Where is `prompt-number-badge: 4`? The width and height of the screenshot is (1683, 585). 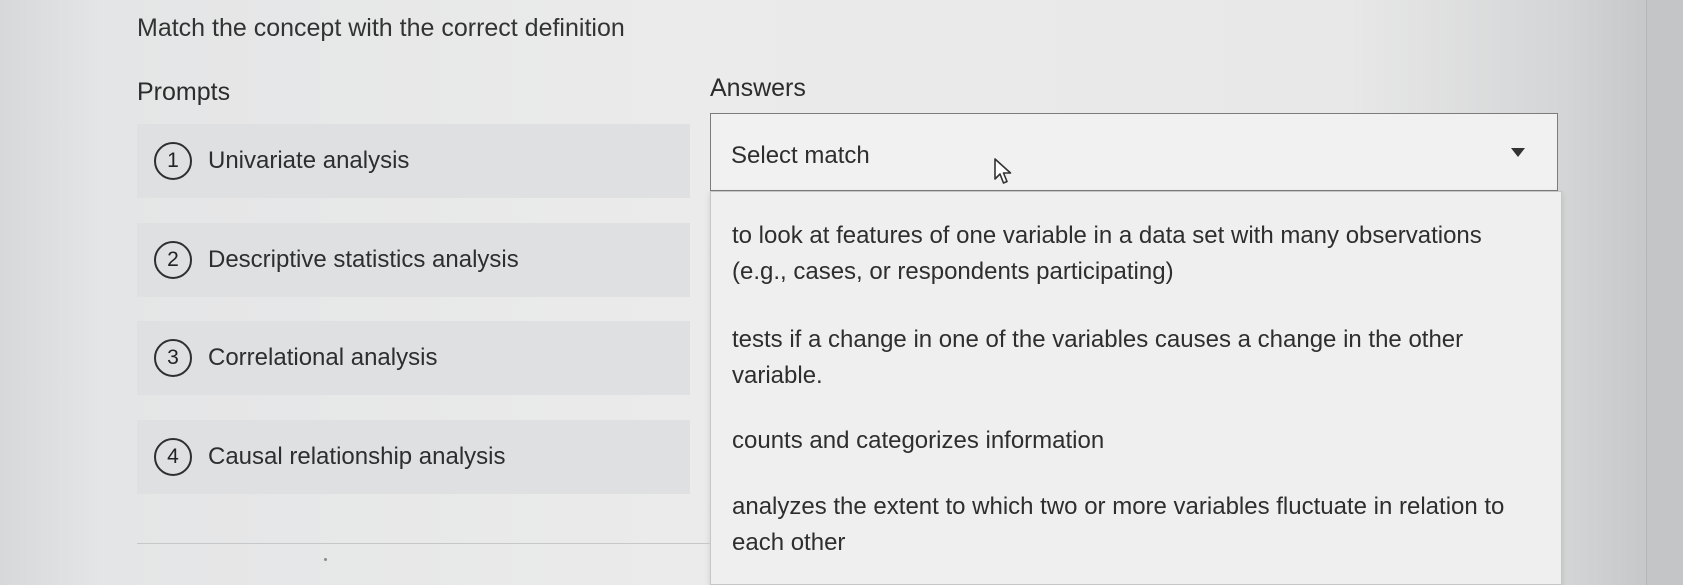 prompt-number-badge: 4 is located at coordinates (173, 457).